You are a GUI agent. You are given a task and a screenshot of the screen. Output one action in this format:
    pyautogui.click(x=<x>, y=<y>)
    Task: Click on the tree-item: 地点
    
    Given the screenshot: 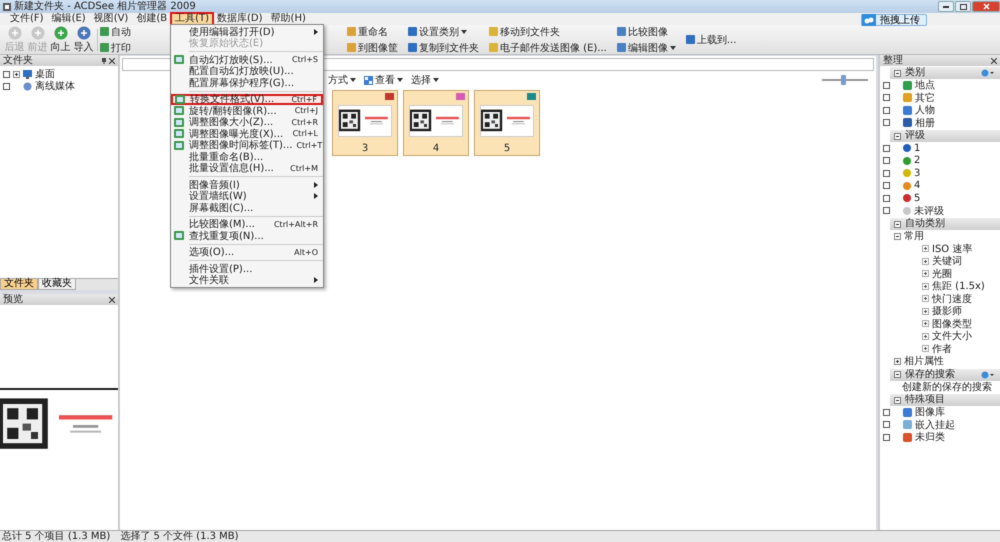 What is the action you would take?
    pyautogui.click(x=925, y=85)
    